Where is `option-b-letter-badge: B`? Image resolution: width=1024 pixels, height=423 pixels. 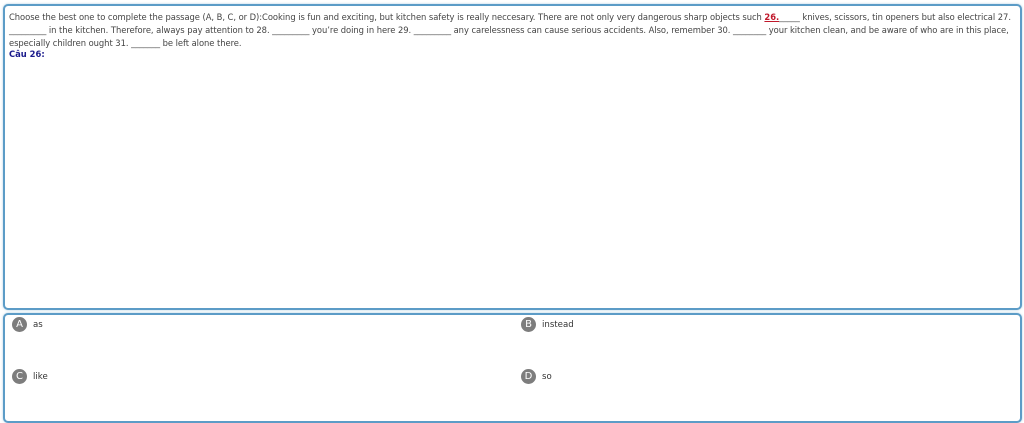
option-b-letter-badge: B is located at coordinates (528, 324).